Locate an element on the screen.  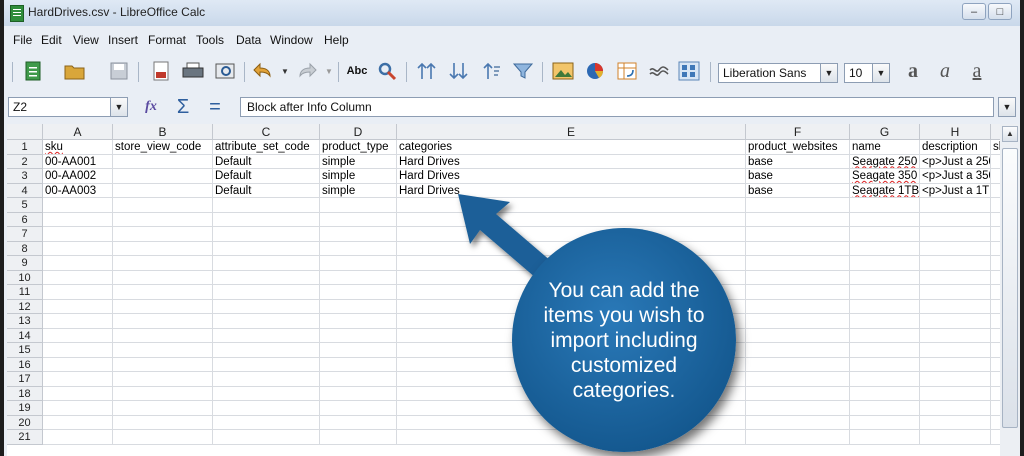
undo-icon is located at coordinates (263, 71).